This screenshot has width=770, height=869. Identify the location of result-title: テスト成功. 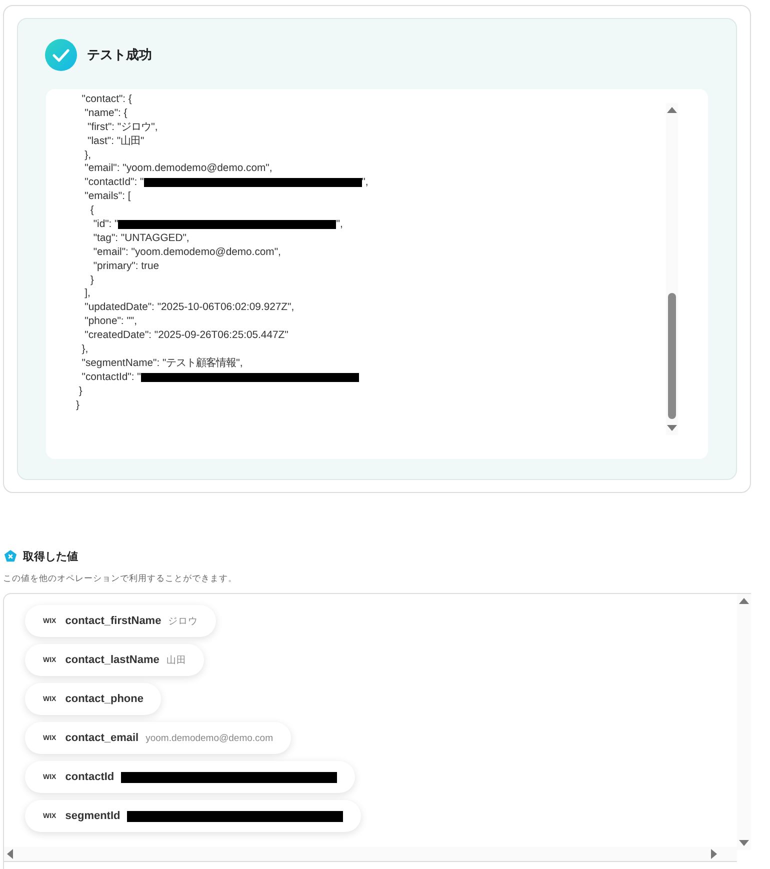
(119, 55).